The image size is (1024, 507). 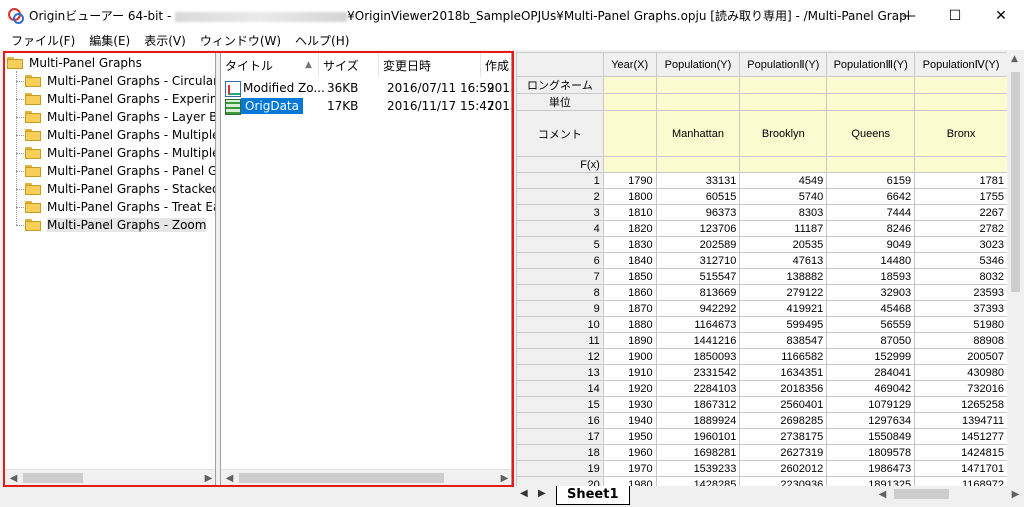 I want to click on data-cell: 1297634, so click(x=871, y=420).